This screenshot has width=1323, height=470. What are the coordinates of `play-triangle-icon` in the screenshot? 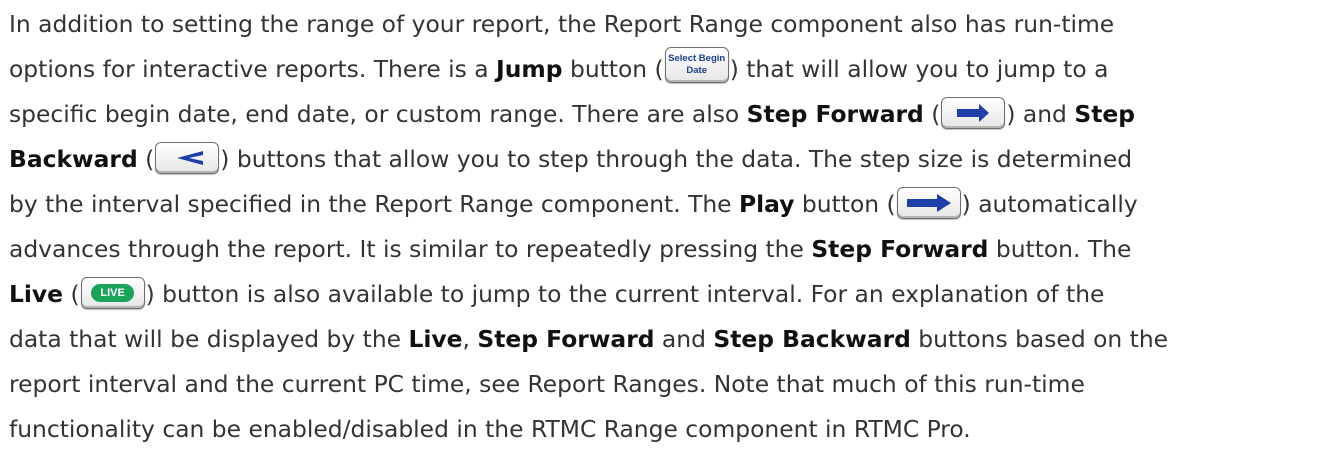 It's located at (928, 202).